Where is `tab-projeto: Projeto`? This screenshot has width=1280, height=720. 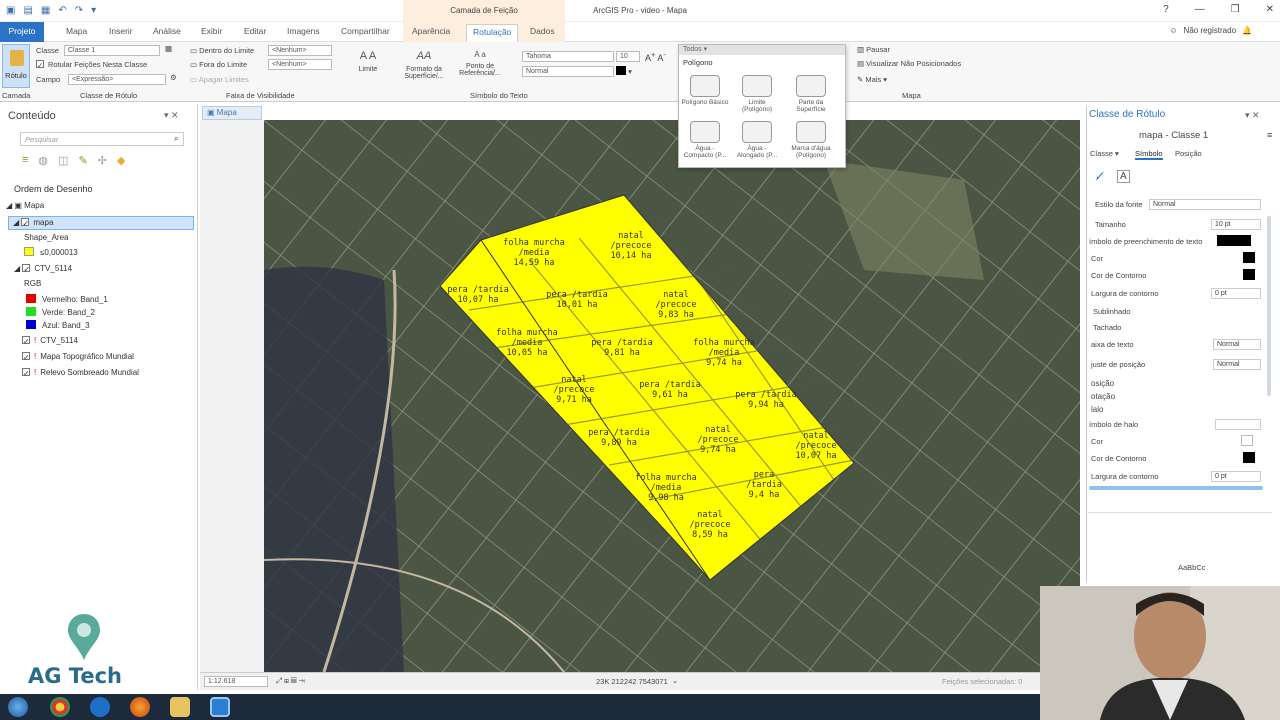
tab-projeto: Projeto is located at coordinates (22, 32).